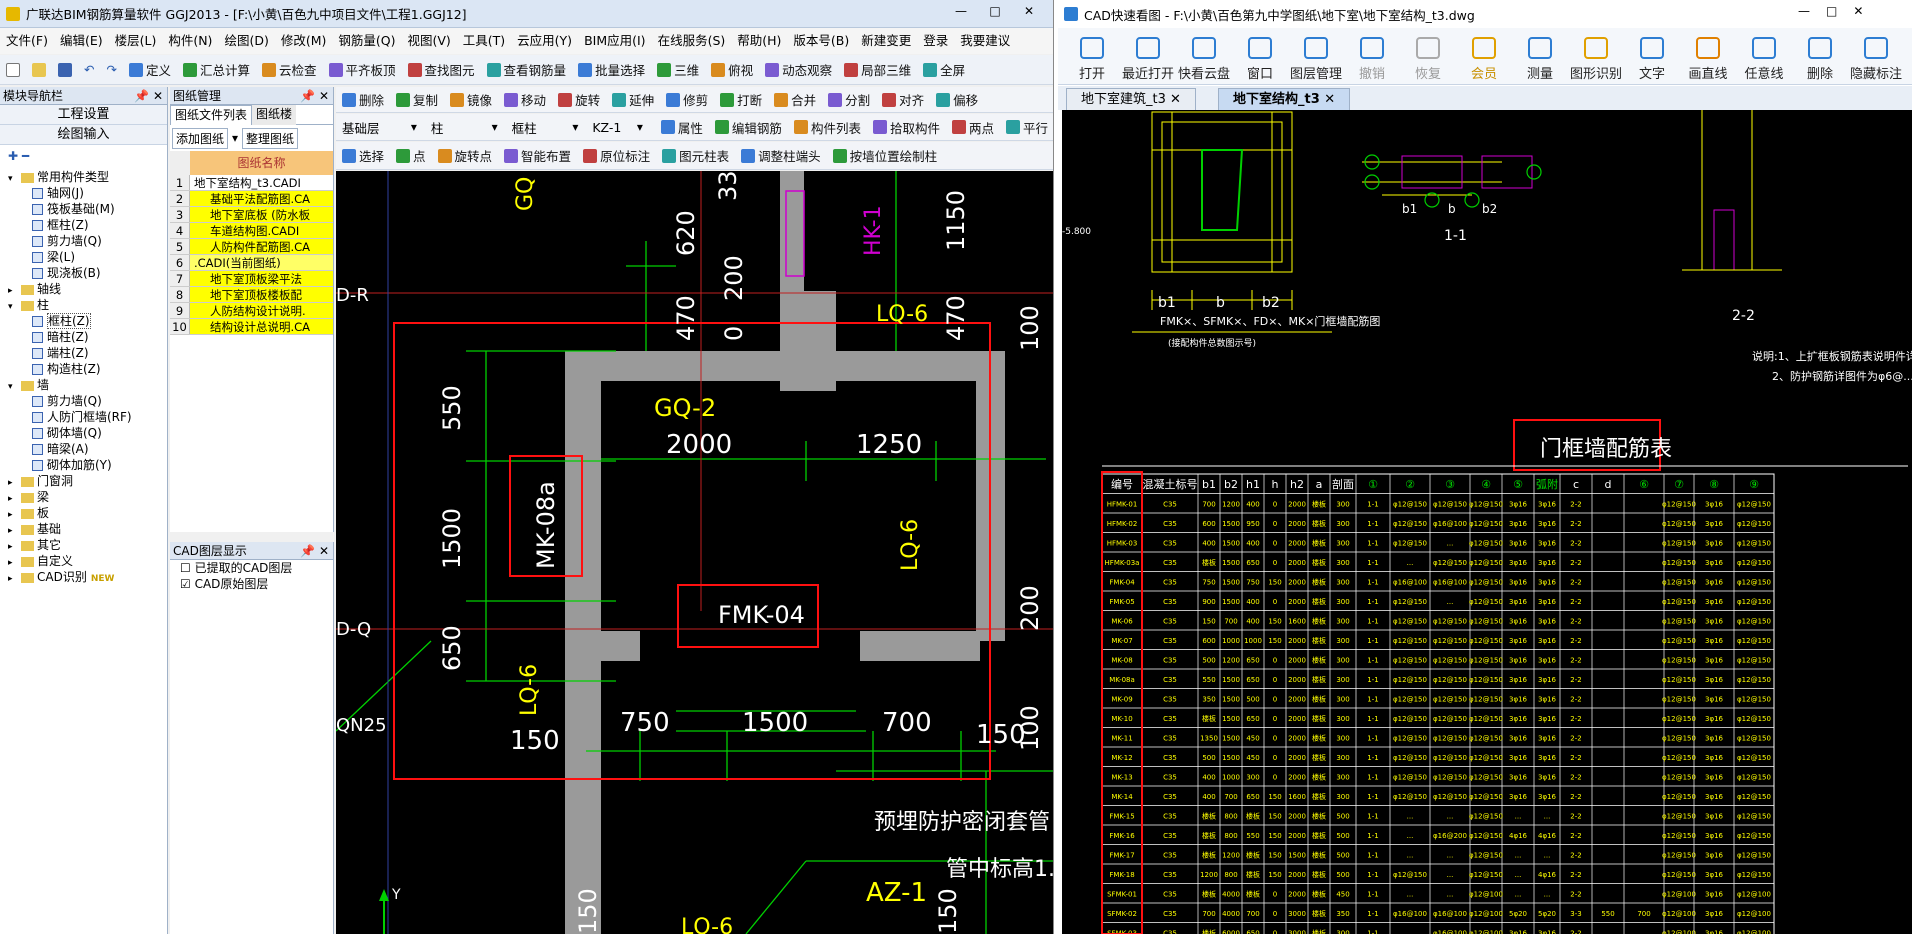  What do you see at coordinates (87, 225) in the screenshot?
I see `tree-item: 框柱(Z)` at bounding box center [87, 225].